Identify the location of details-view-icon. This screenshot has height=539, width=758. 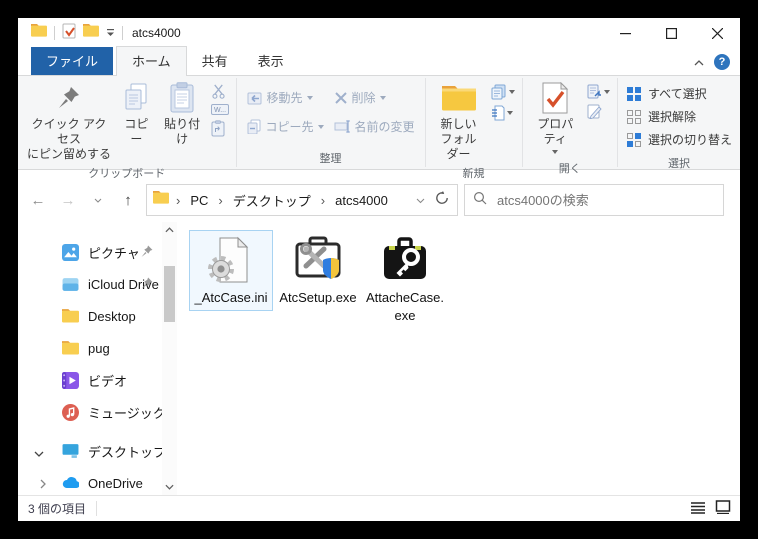
(698, 509).